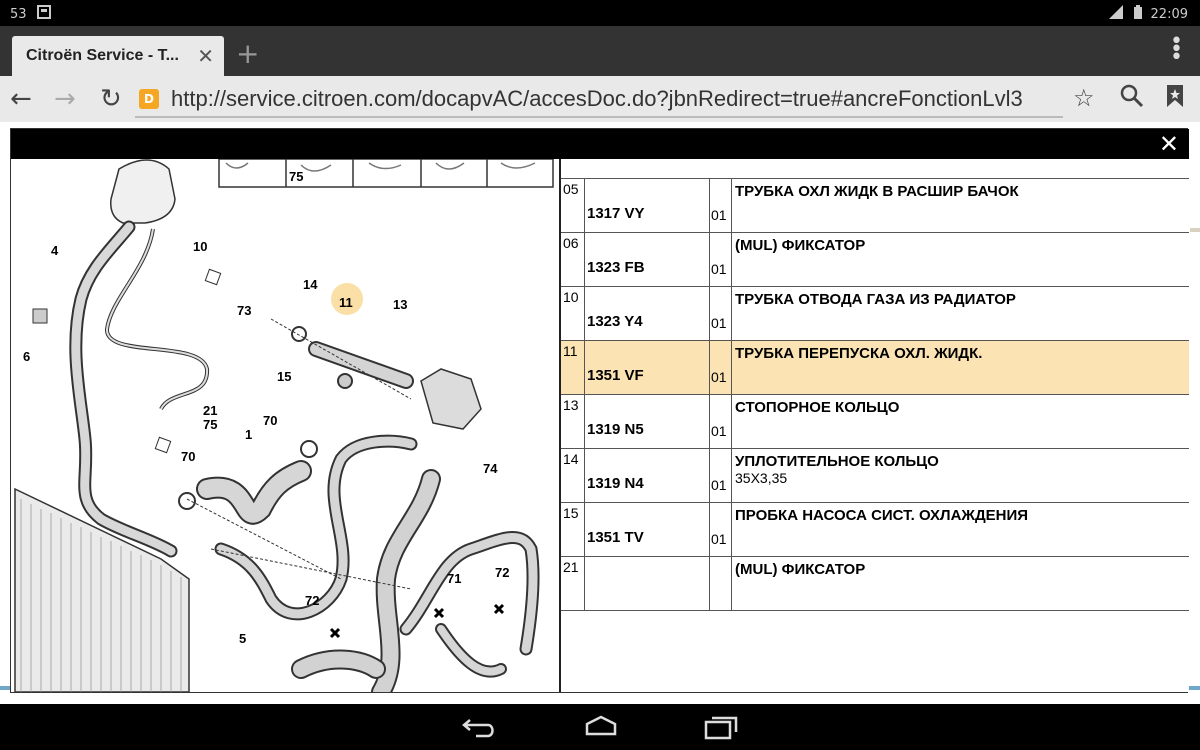  Describe the element at coordinates (647, 421) in the screenshot. I see `part-reference: 1319 N5` at that location.